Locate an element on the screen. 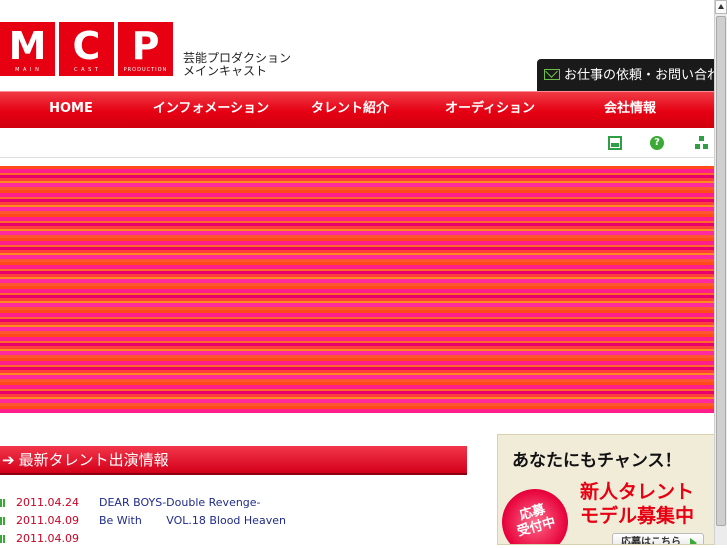 This screenshot has height=548, width=727. news-heading-text: 最新タレント出演情報 is located at coordinates (93, 460).